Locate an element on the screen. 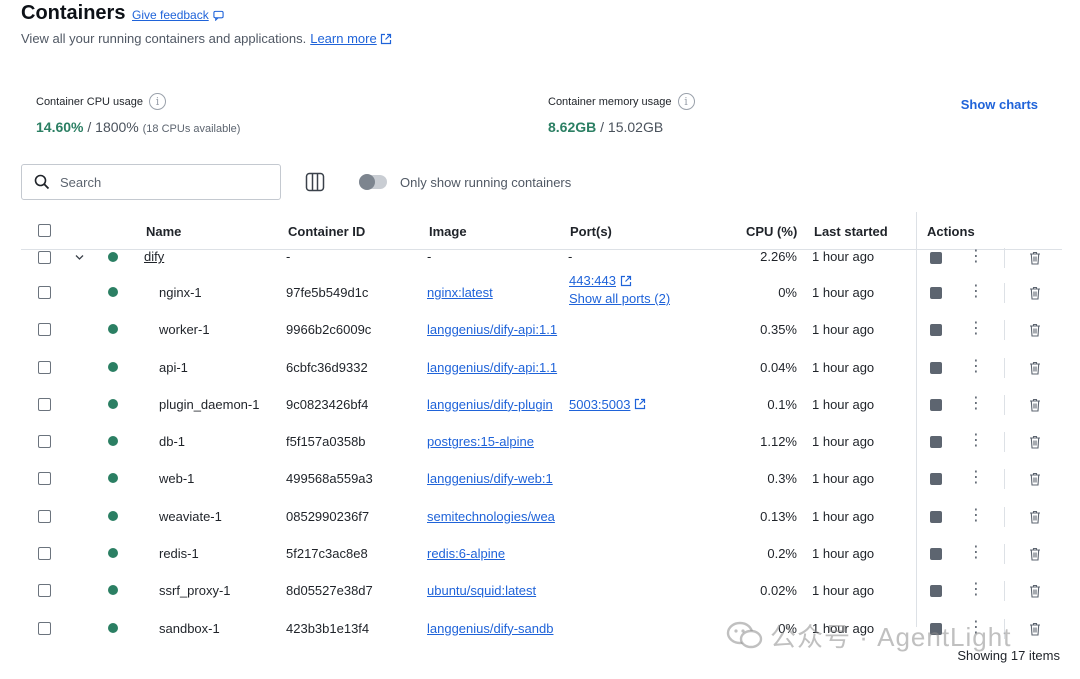 This screenshot has height=679, width=1080. image-link: nginx:latest is located at coordinates (494, 292).